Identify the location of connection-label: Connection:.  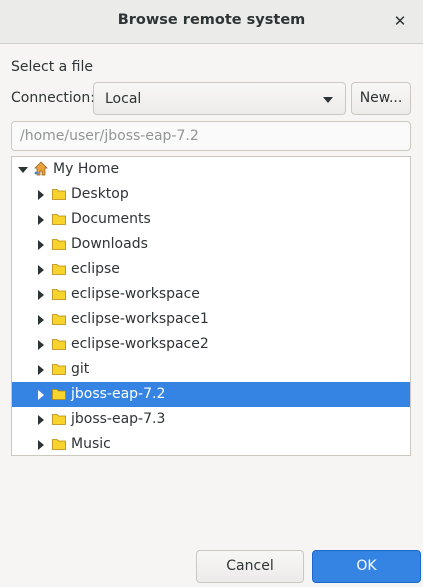
(53, 98).